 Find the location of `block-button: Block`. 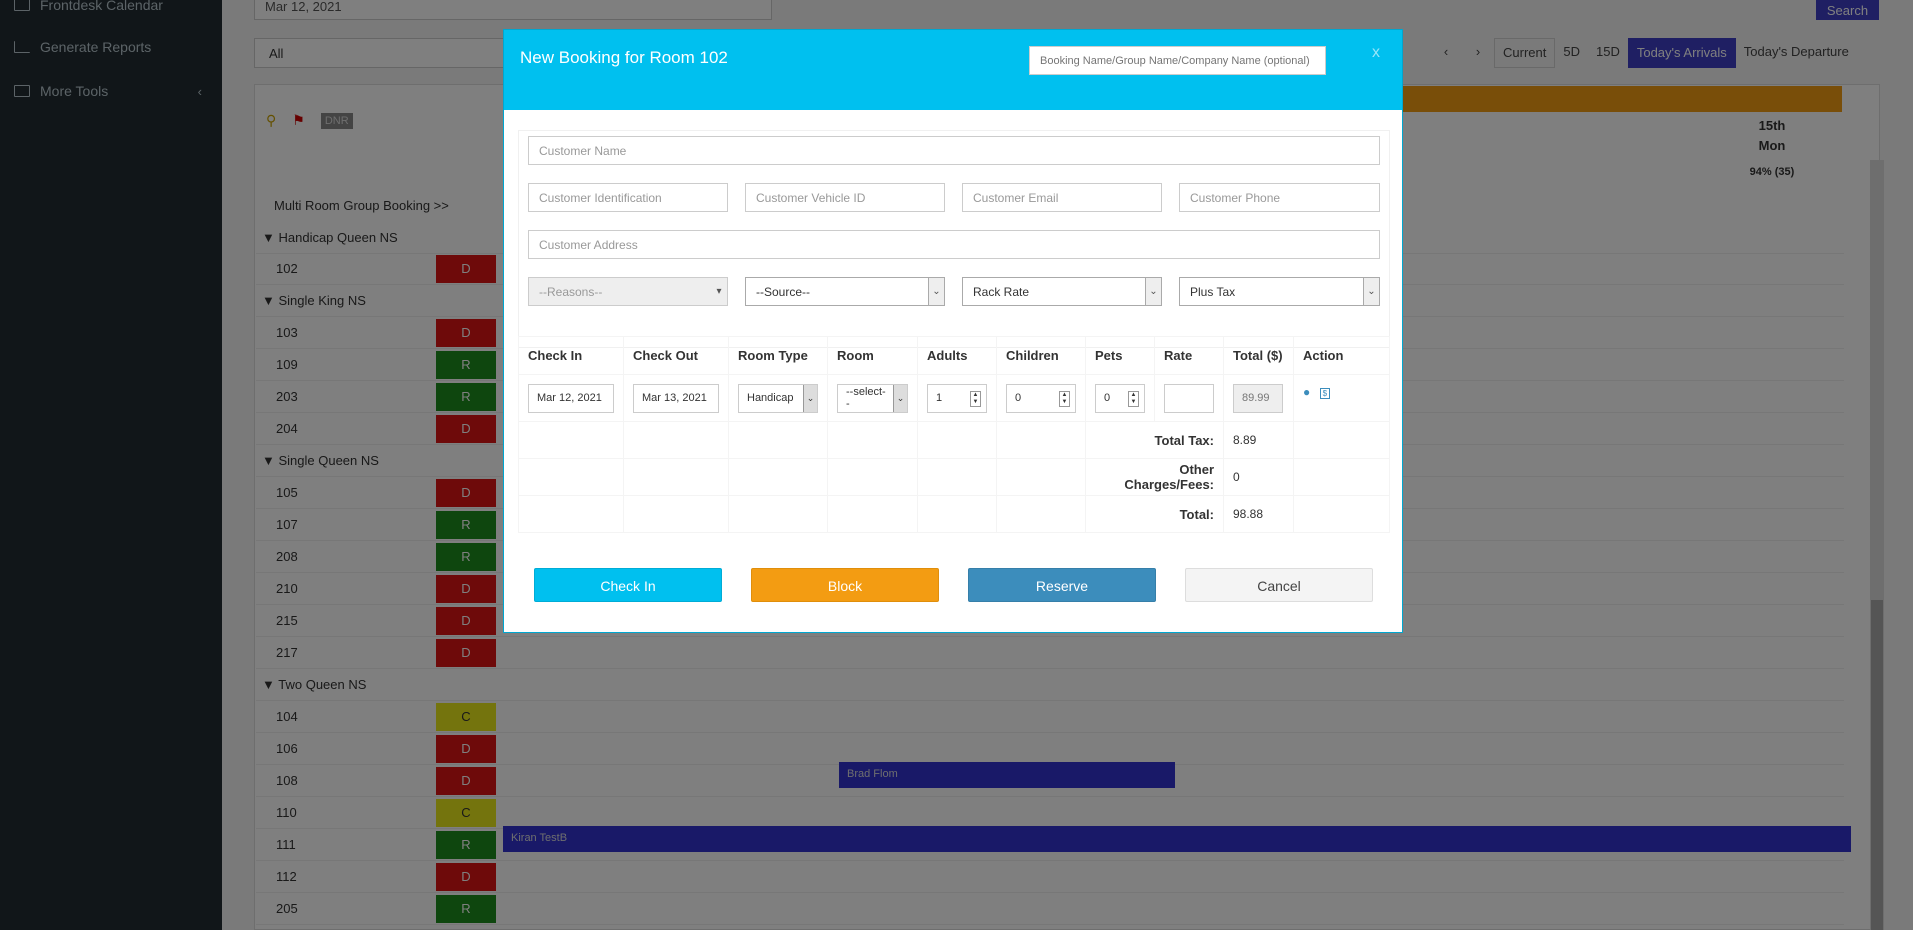

block-button: Block is located at coordinates (845, 585).